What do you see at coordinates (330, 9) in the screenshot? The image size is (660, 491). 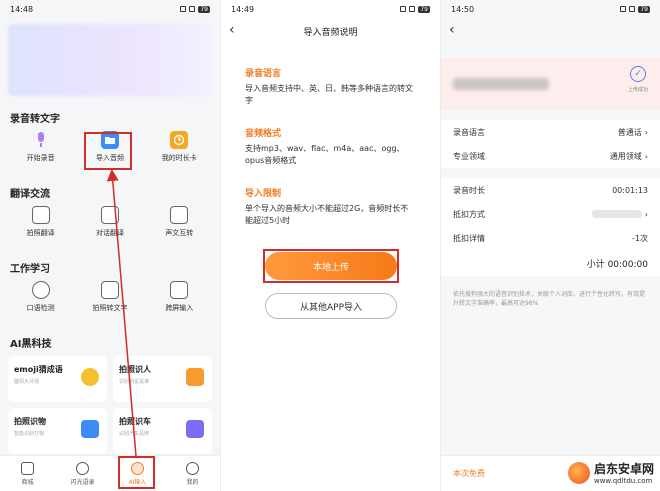 I see `status-bar: 14:49 79` at bounding box center [330, 9].